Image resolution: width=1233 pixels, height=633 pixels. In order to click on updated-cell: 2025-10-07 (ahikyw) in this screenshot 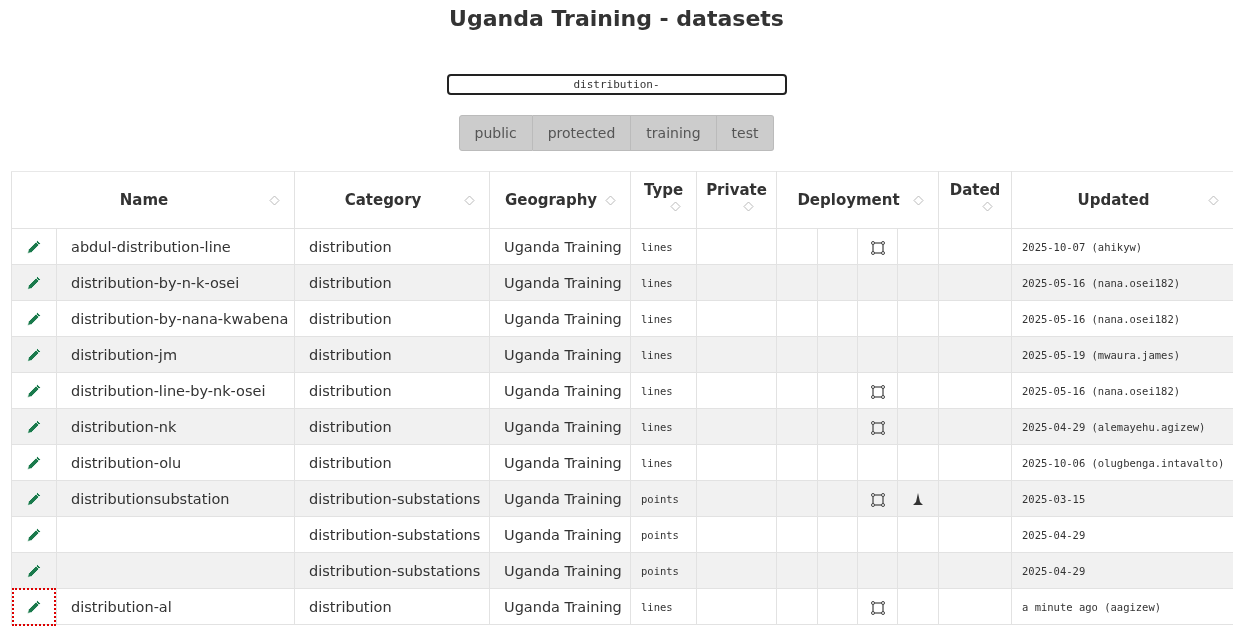, I will do `click(1082, 246)`.